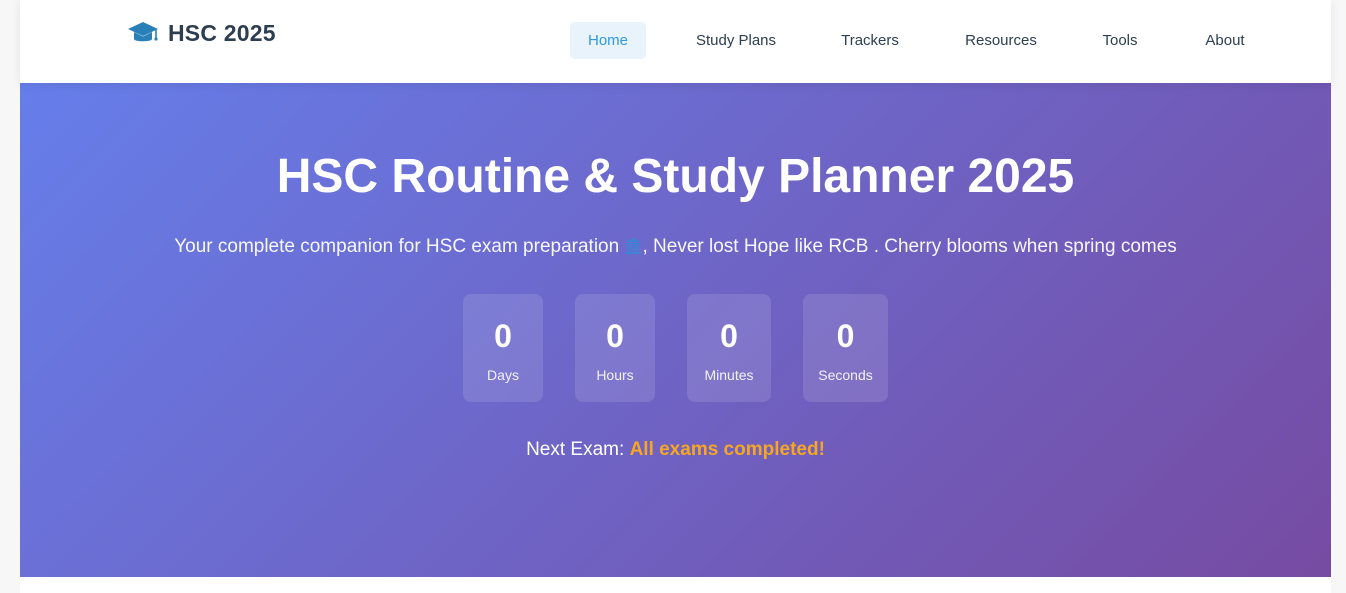 The image size is (1346, 593). I want to click on countdown-seconds-label: Seconds, so click(845, 375).